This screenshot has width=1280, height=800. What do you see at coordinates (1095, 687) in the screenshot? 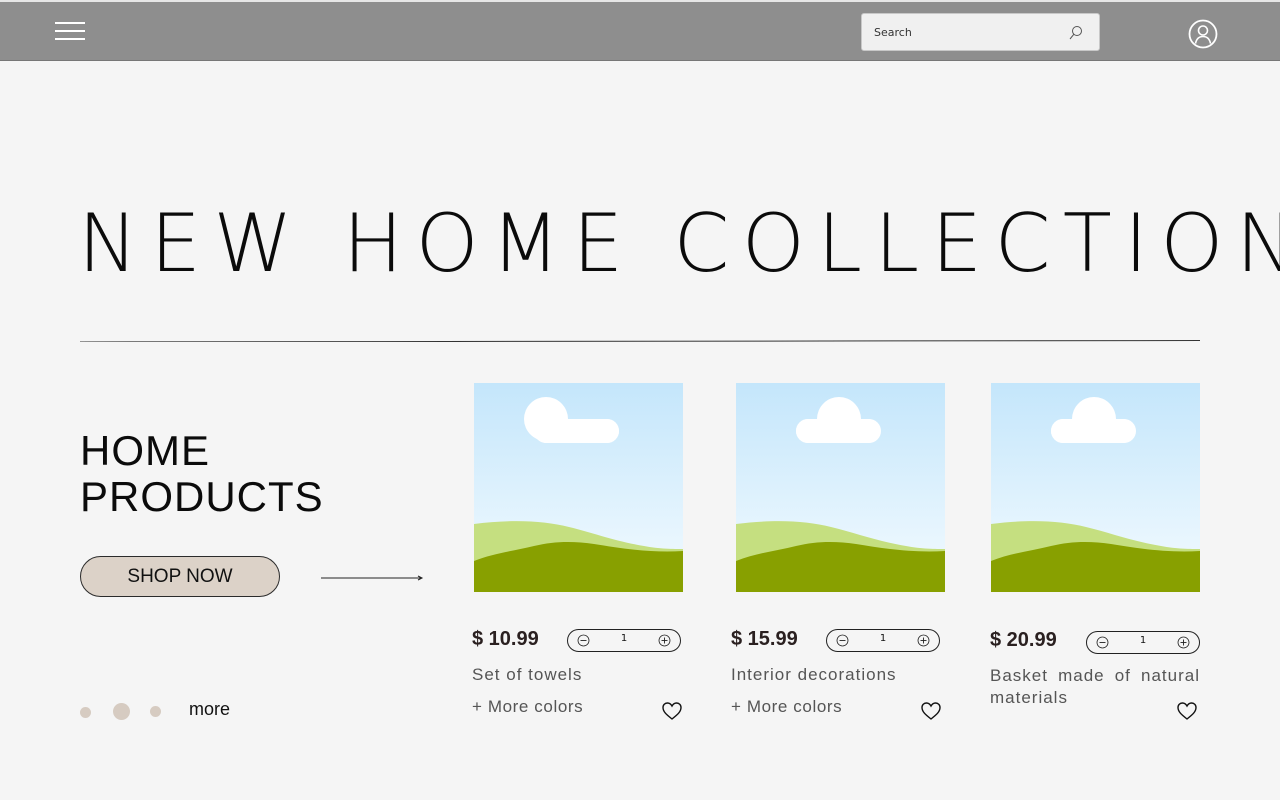
I see `product-name: Basket made of natural materials` at bounding box center [1095, 687].